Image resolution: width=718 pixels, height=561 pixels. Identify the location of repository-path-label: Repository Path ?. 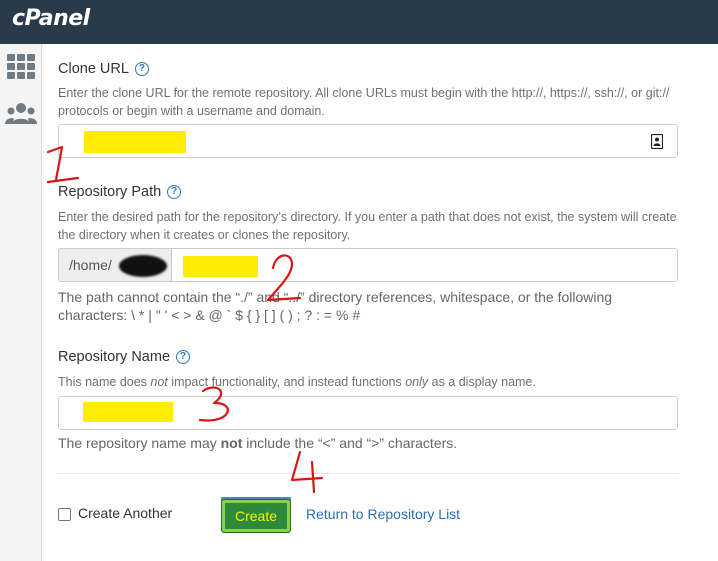
(120, 192).